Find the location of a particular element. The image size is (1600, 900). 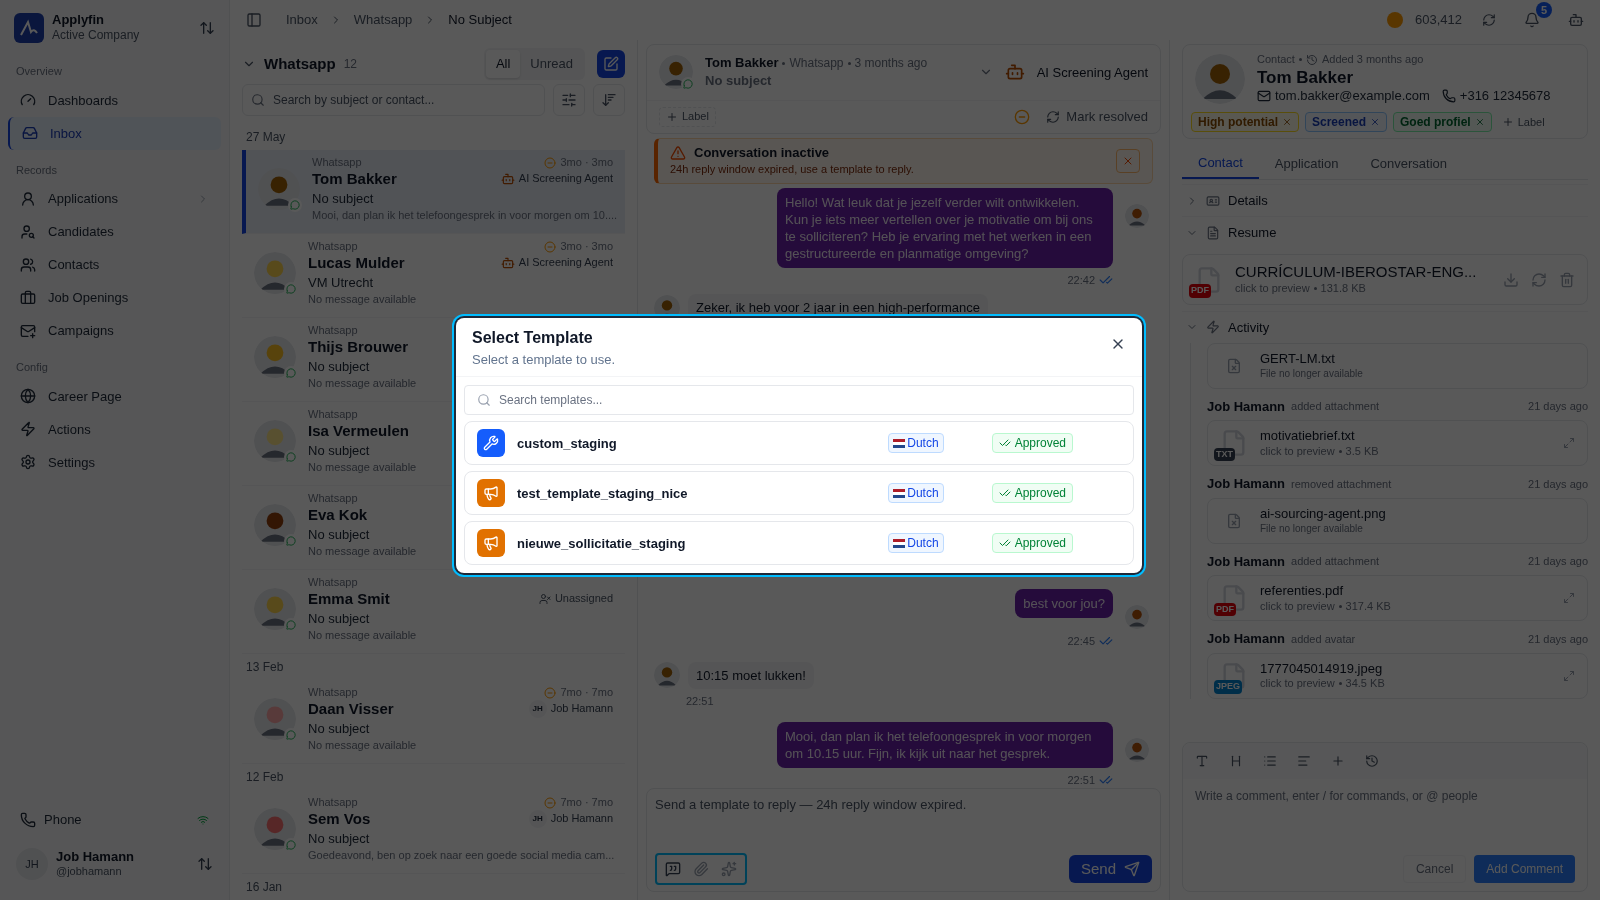

send-button: Send is located at coordinates (1110, 869).